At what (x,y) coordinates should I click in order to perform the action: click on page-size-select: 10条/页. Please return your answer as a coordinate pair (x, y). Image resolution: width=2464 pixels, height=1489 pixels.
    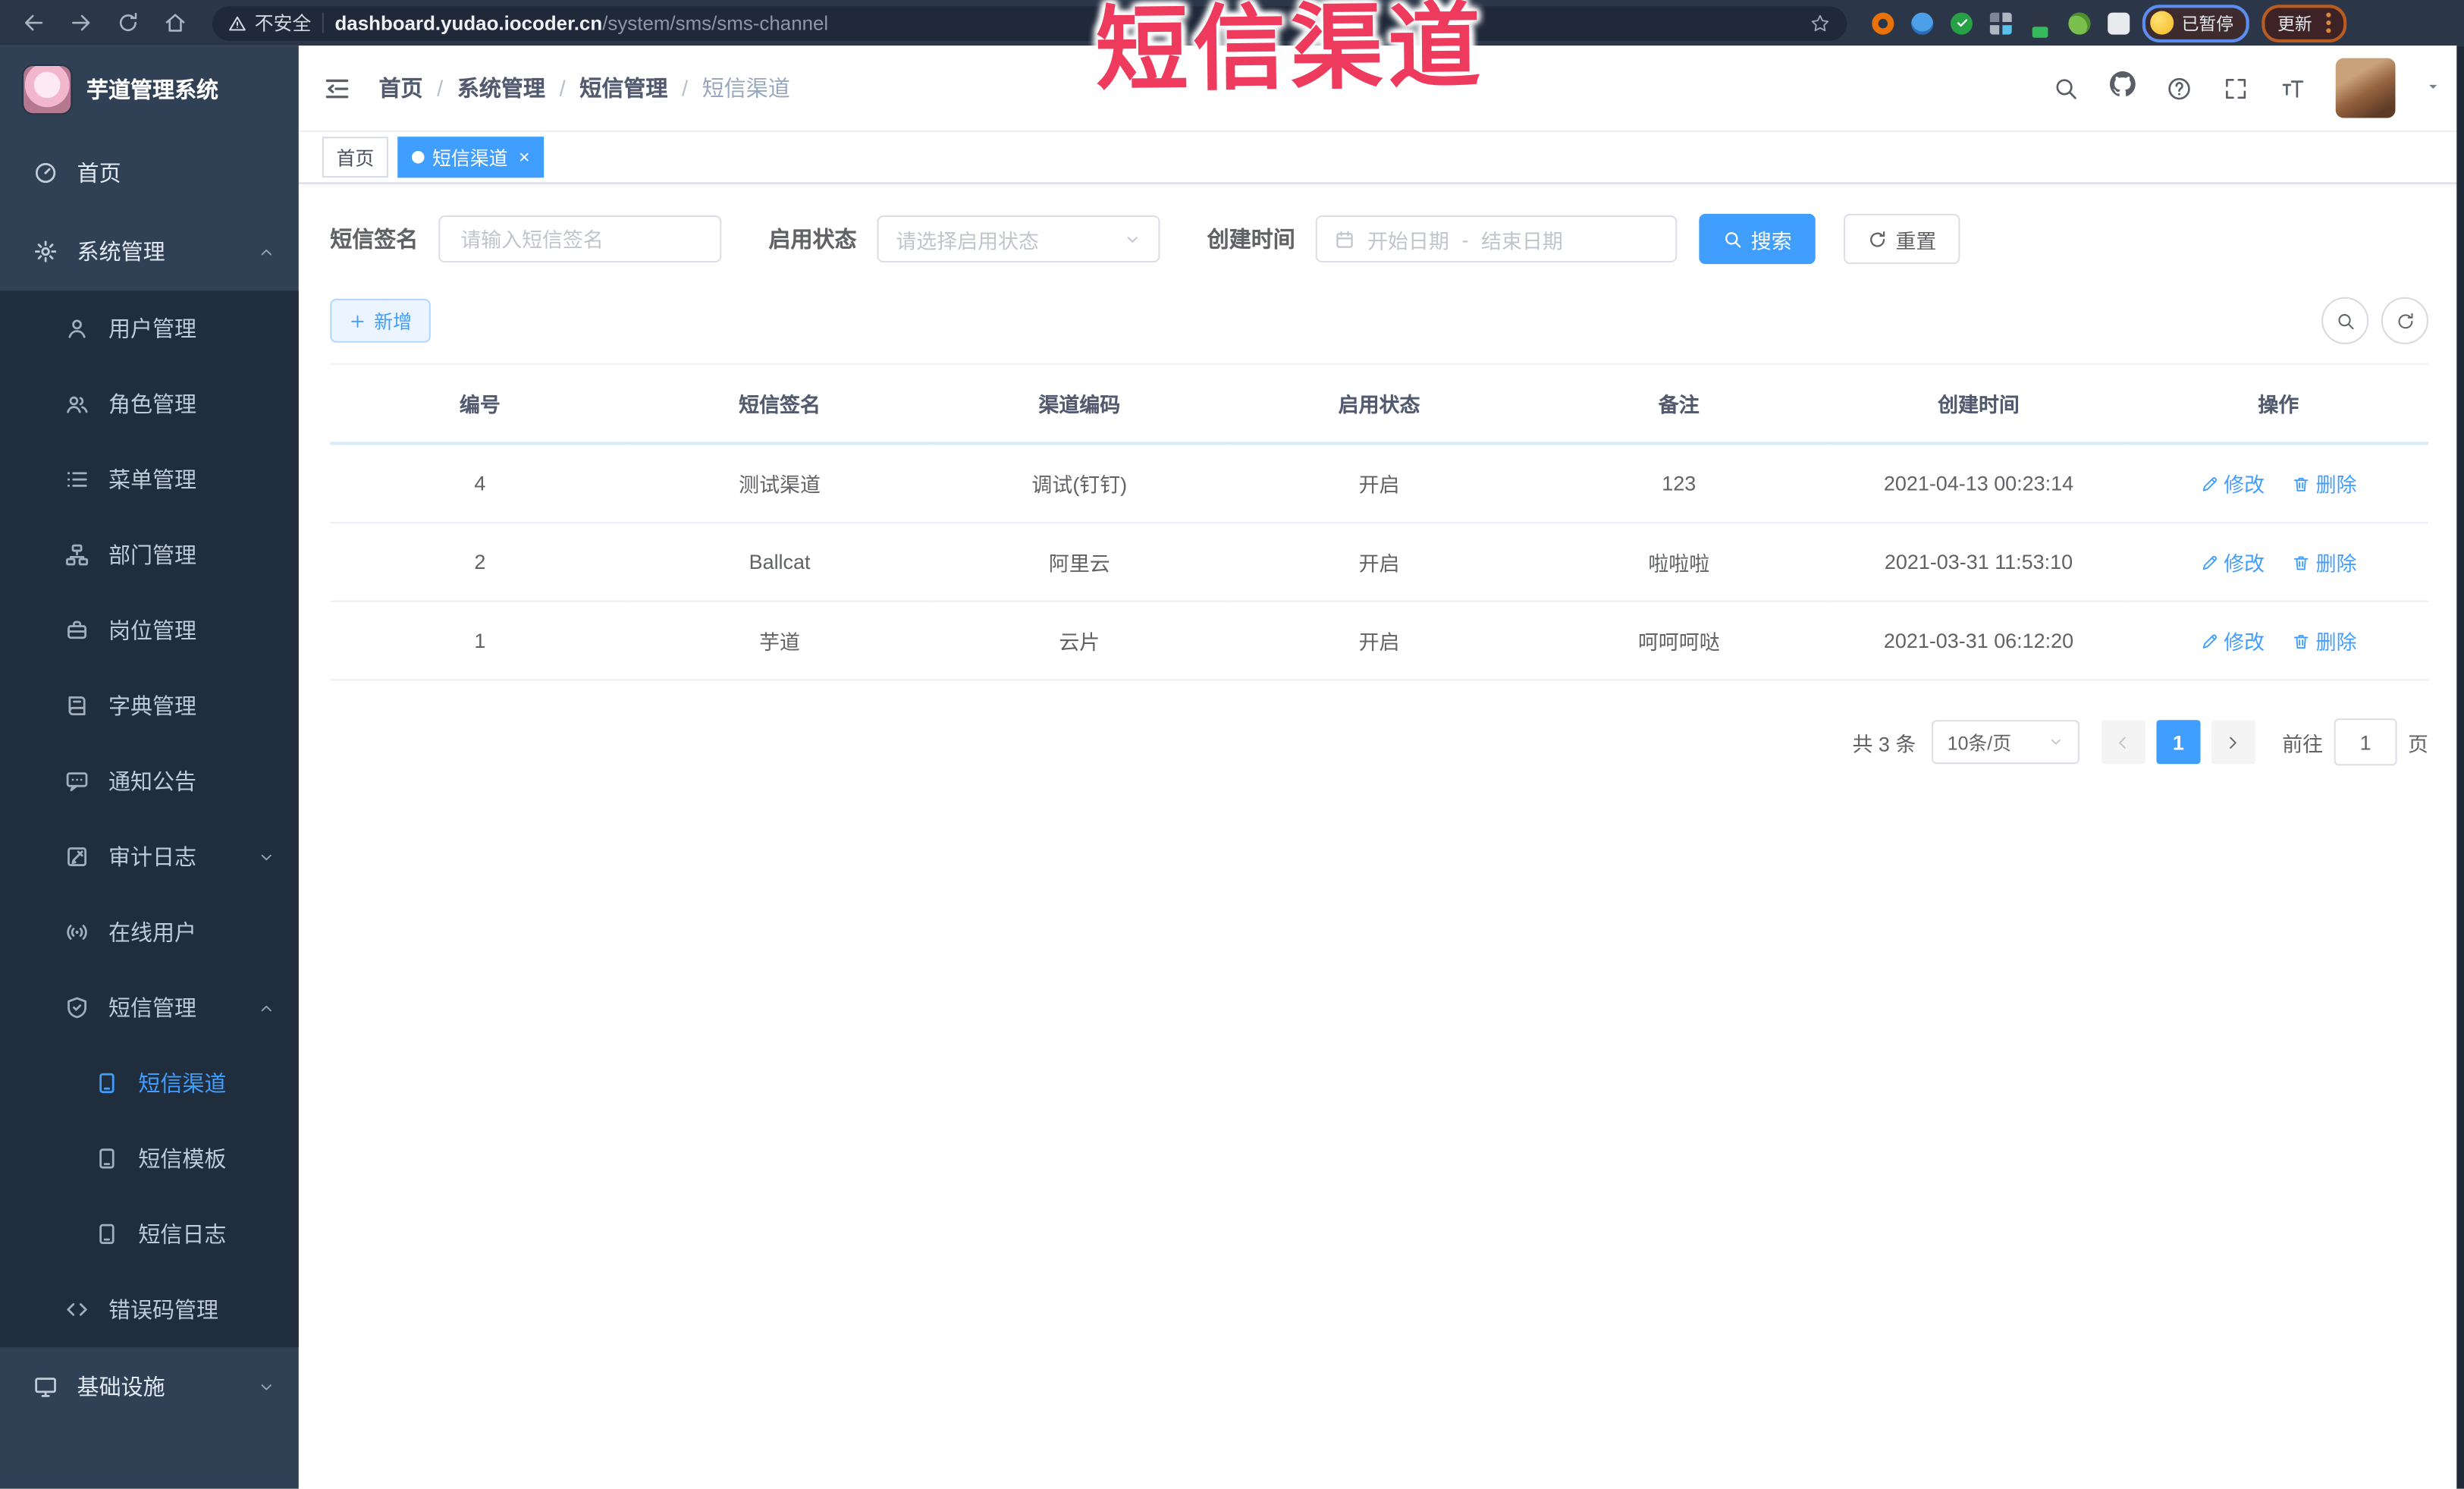
    Looking at the image, I should click on (2005, 742).